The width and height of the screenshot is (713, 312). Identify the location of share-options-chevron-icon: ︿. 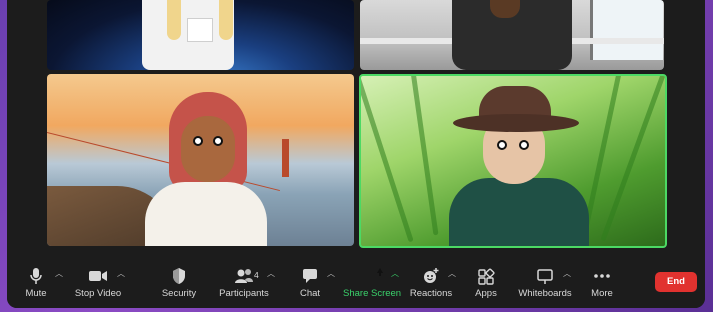
(395, 273).